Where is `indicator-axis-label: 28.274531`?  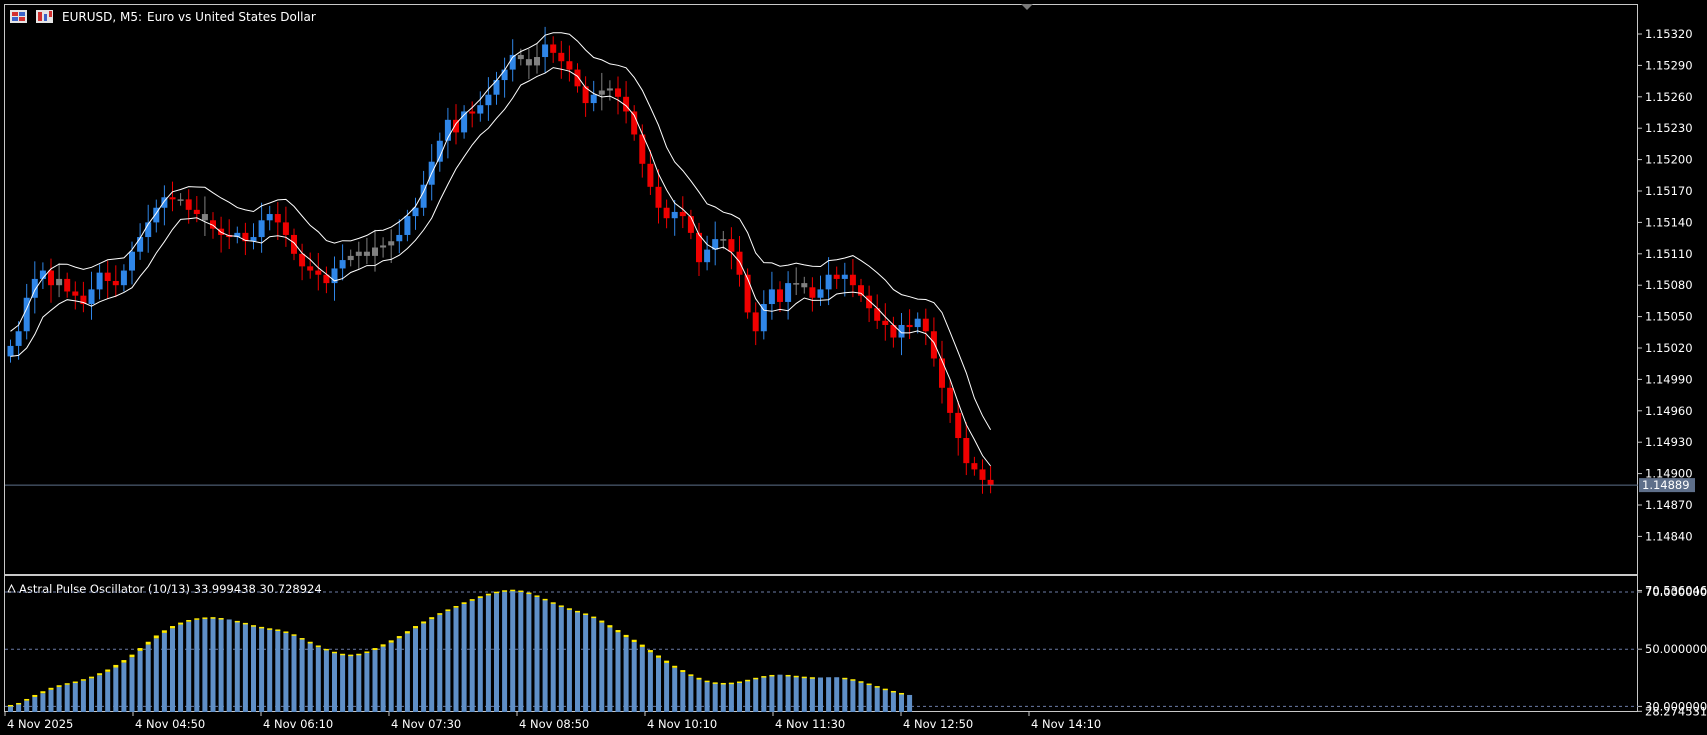
indicator-axis-label: 28.274531 is located at coordinates (1676, 711).